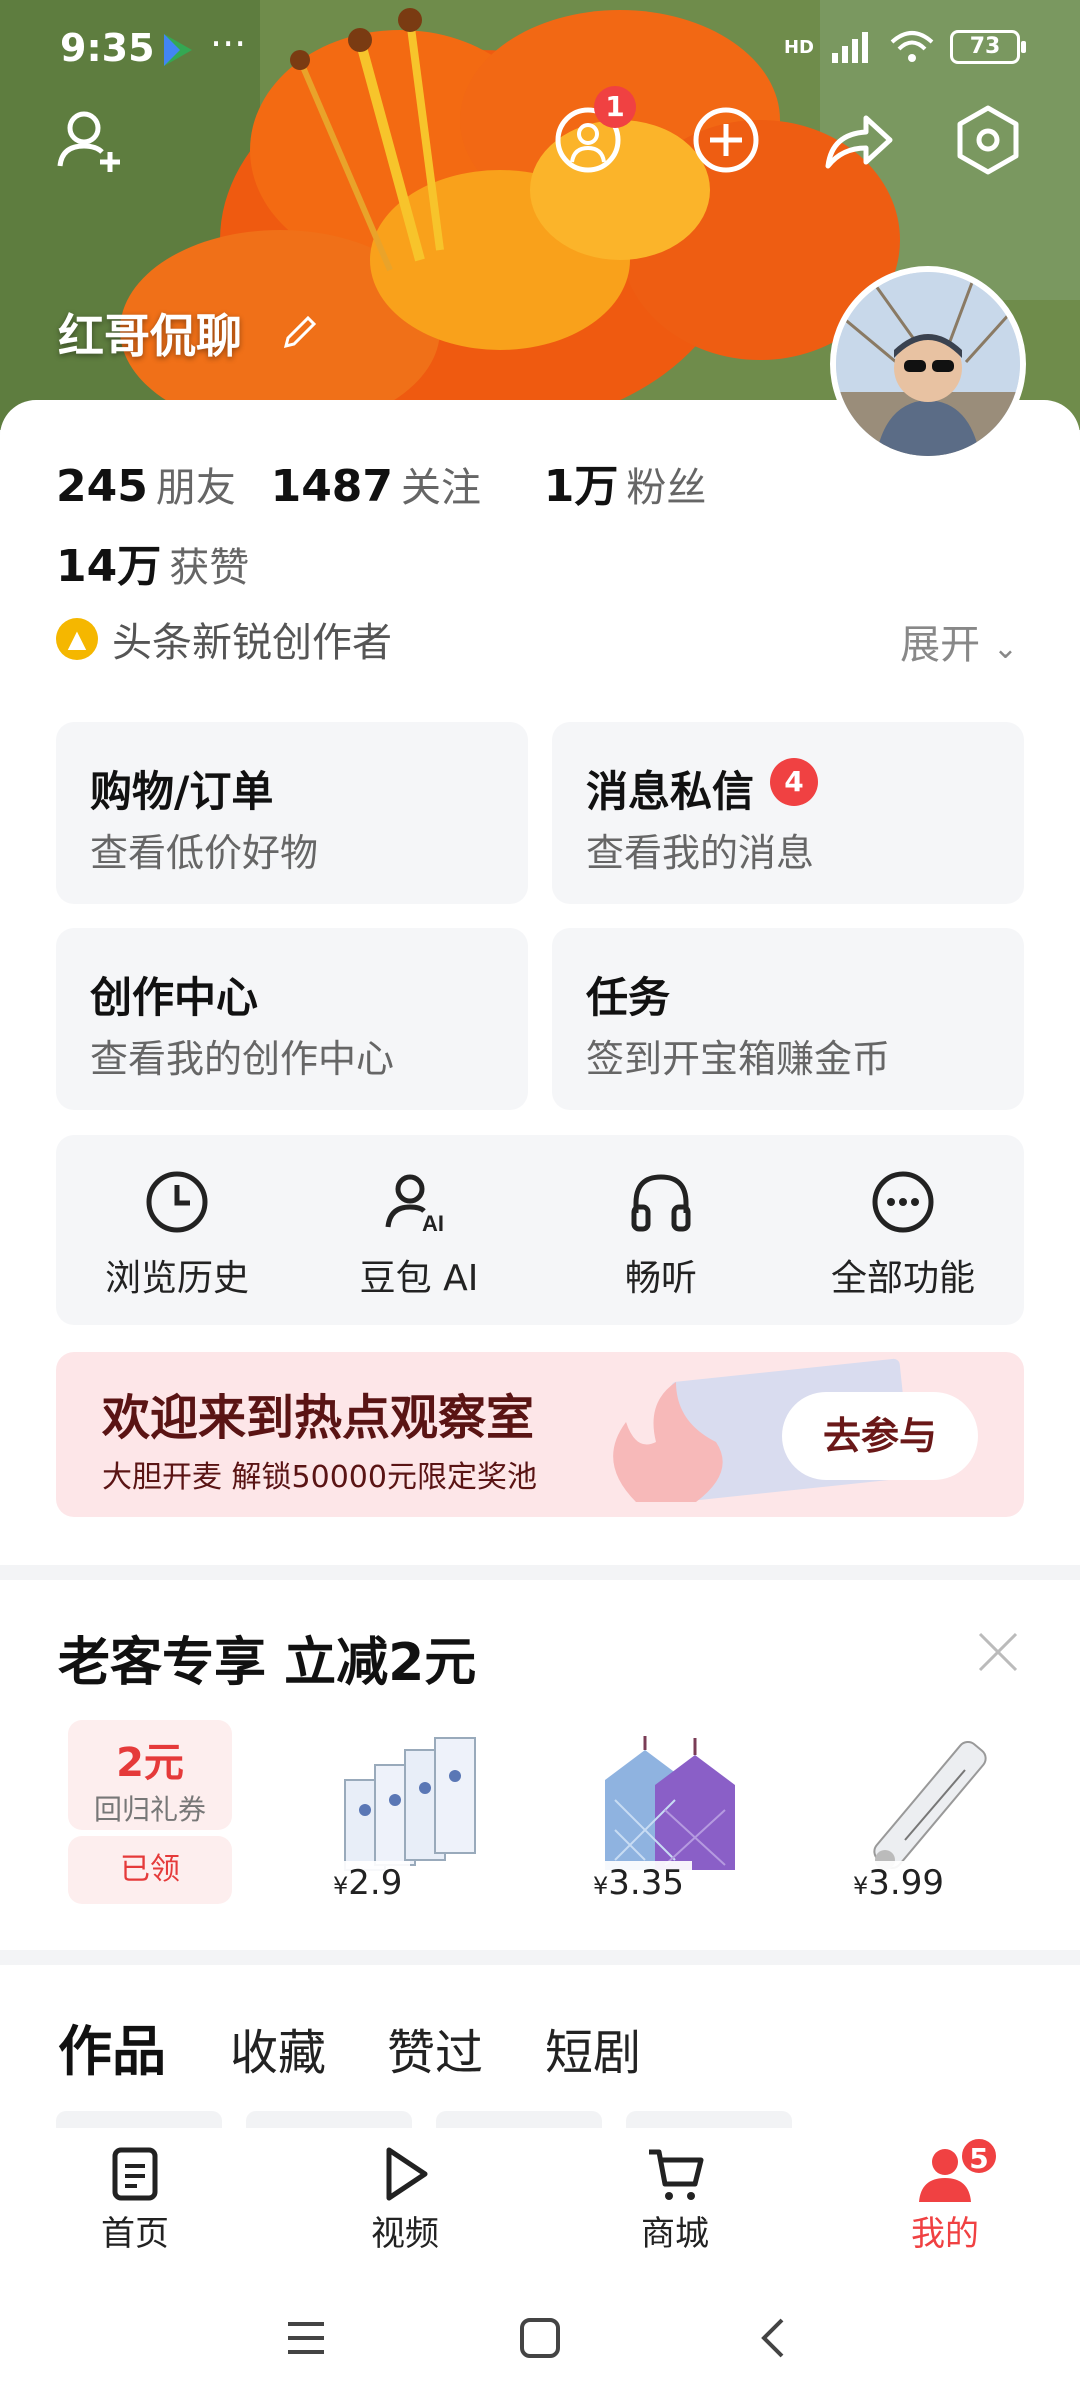  Describe the element at coordinates (176, 1278) in the screenshot. I see `quick-action-label: 浏览历史` at that location.